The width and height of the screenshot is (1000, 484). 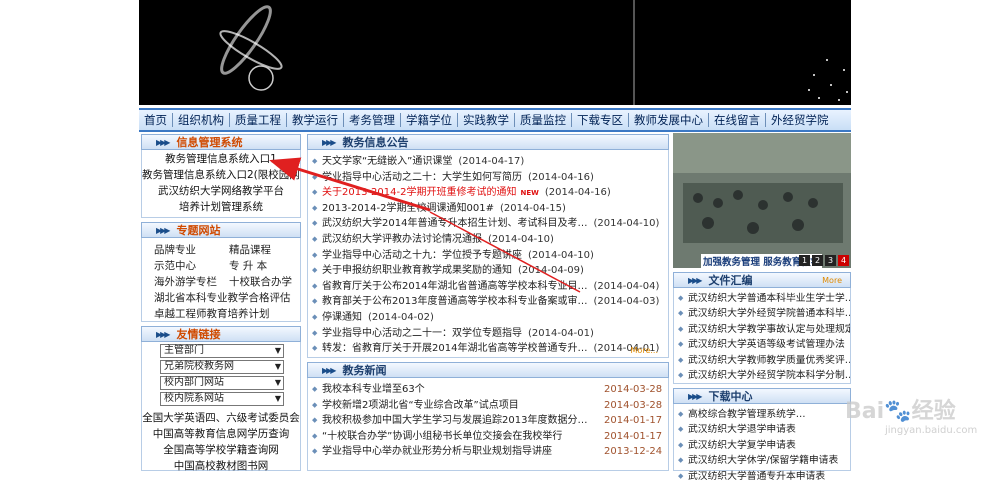 I want to click on notice-title: 关于申报纺织职业教育教学成果奖励的通知, so click(x=417, y=270).